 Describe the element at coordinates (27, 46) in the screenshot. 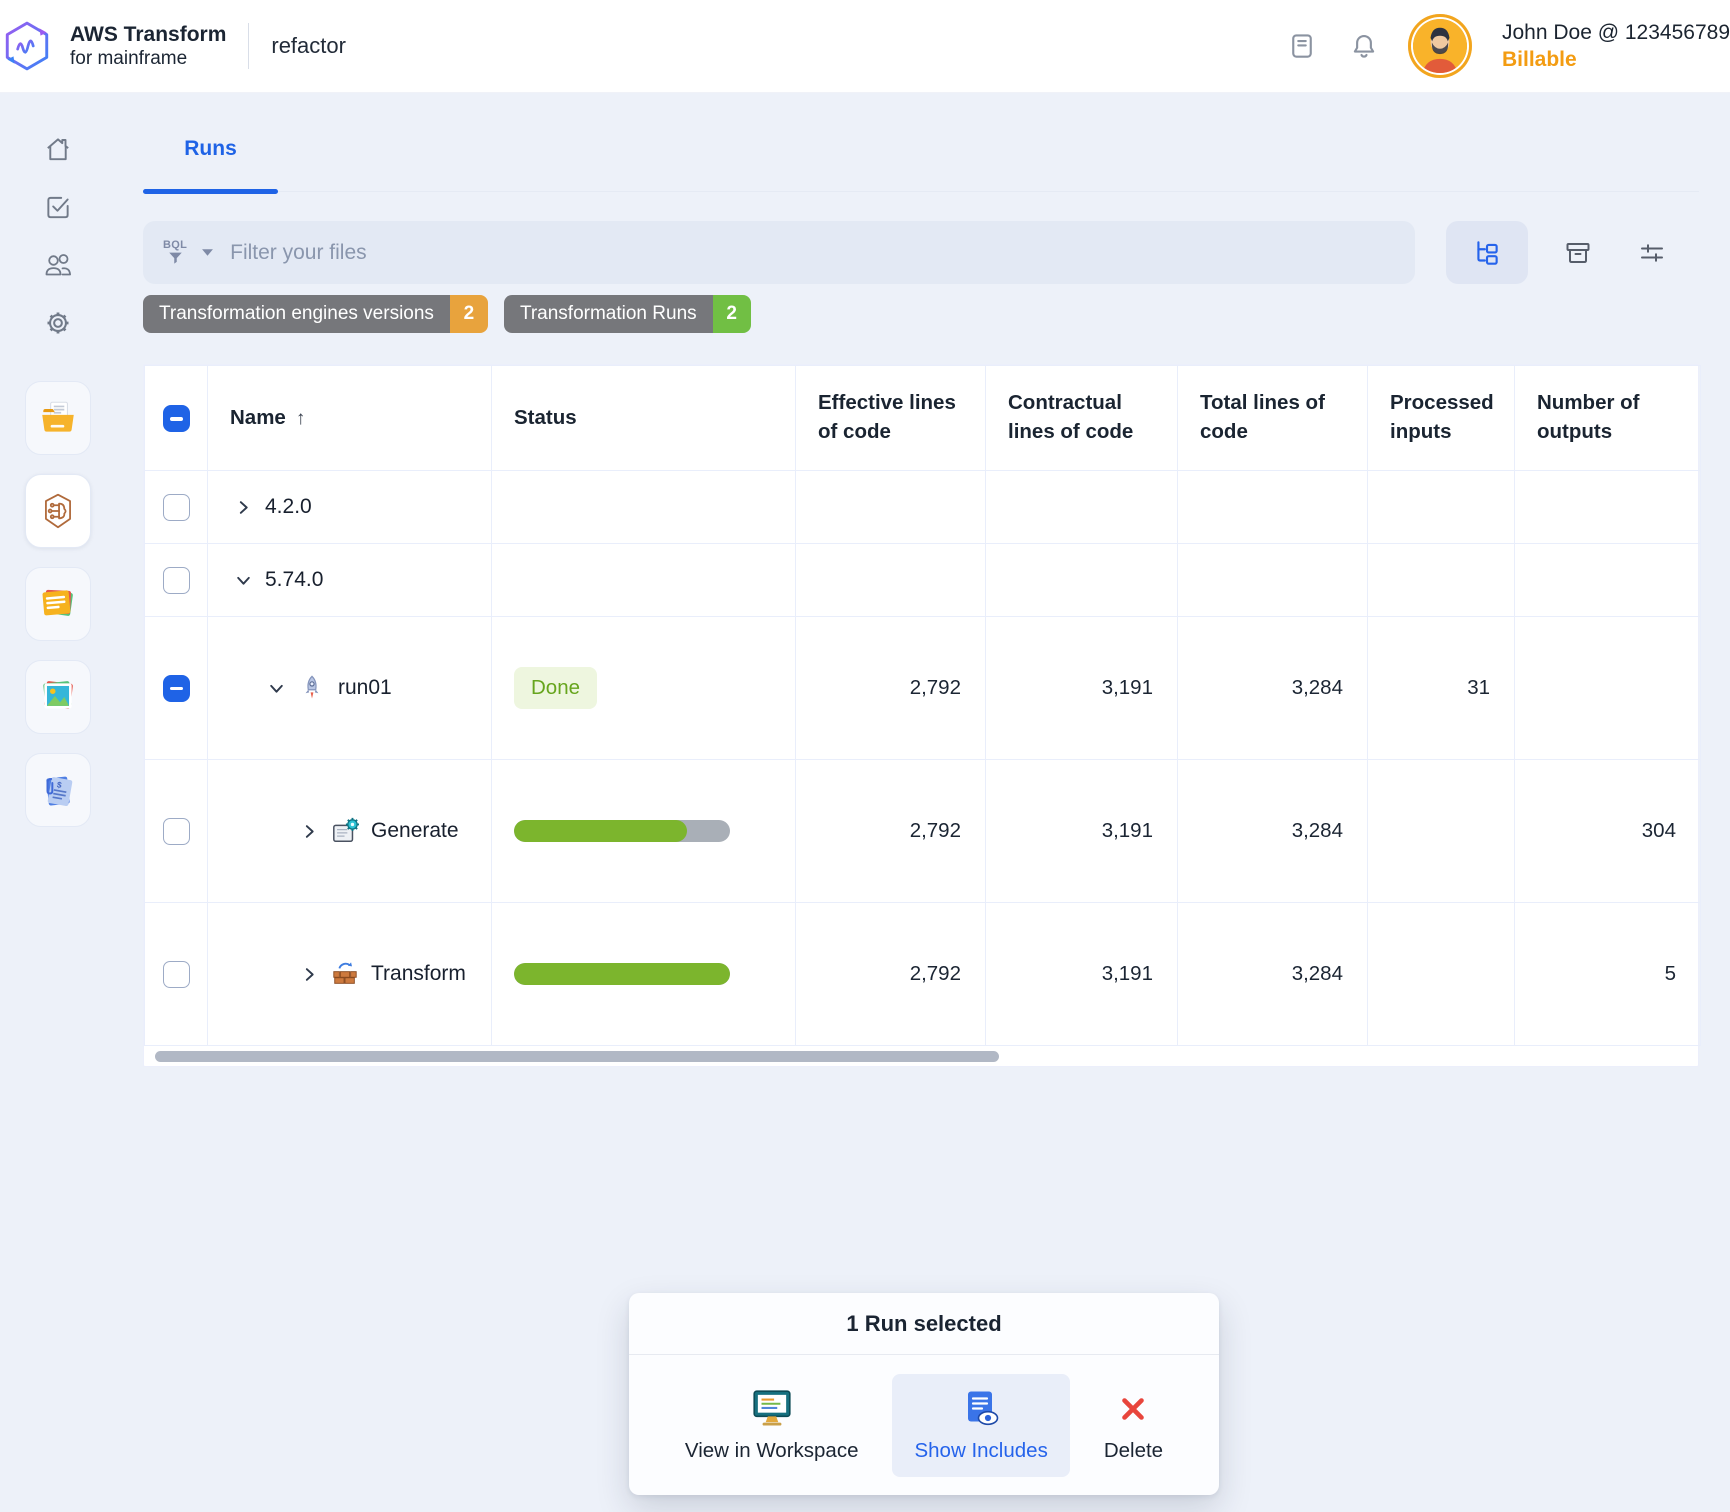

I see `aws-transform-logo-icon` at that location.